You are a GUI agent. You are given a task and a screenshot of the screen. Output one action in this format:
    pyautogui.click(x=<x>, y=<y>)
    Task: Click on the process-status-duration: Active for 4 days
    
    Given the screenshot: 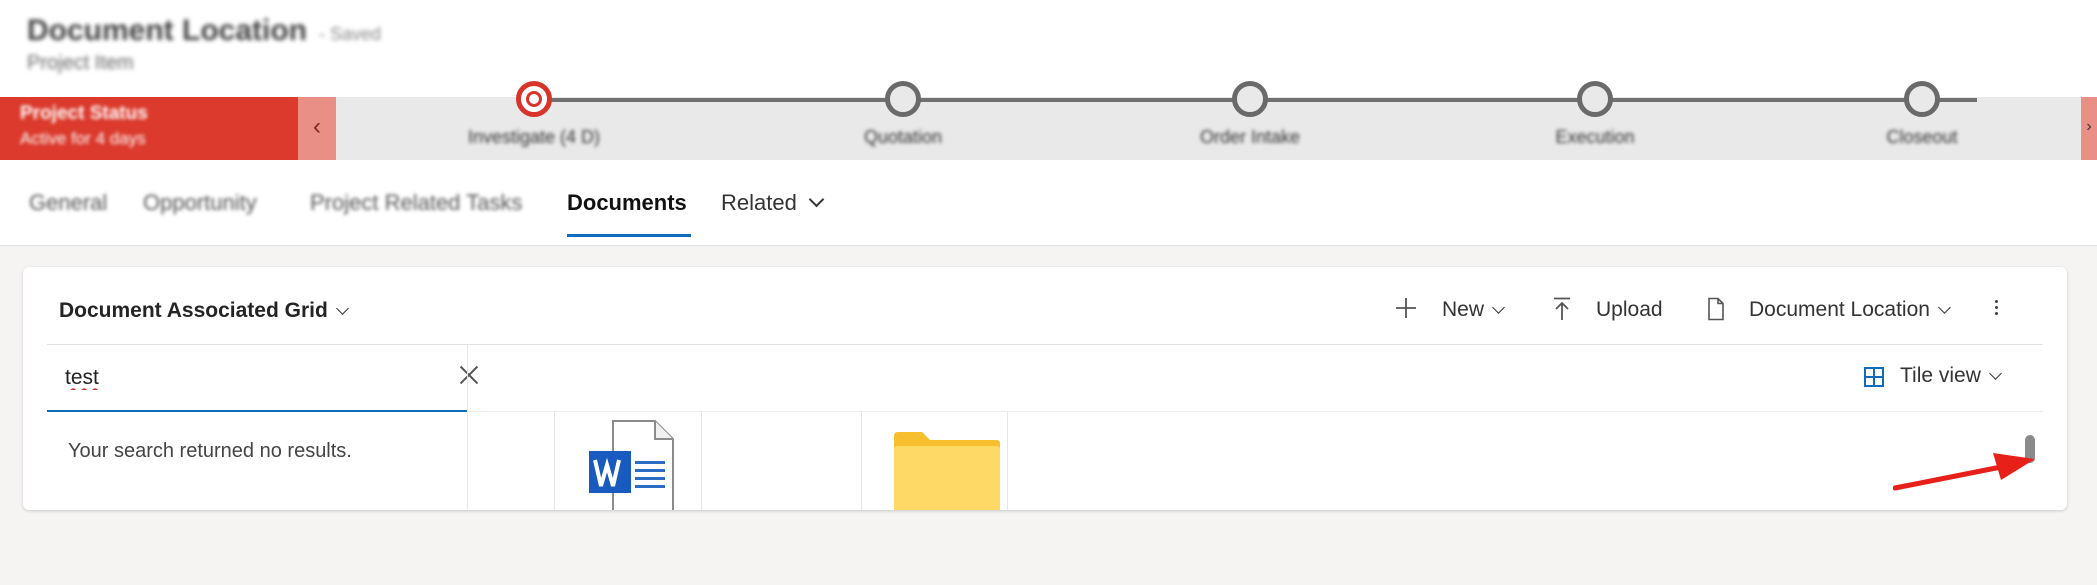 What is the action you would take?
    pyautogui.click(x=83, y=138)
    